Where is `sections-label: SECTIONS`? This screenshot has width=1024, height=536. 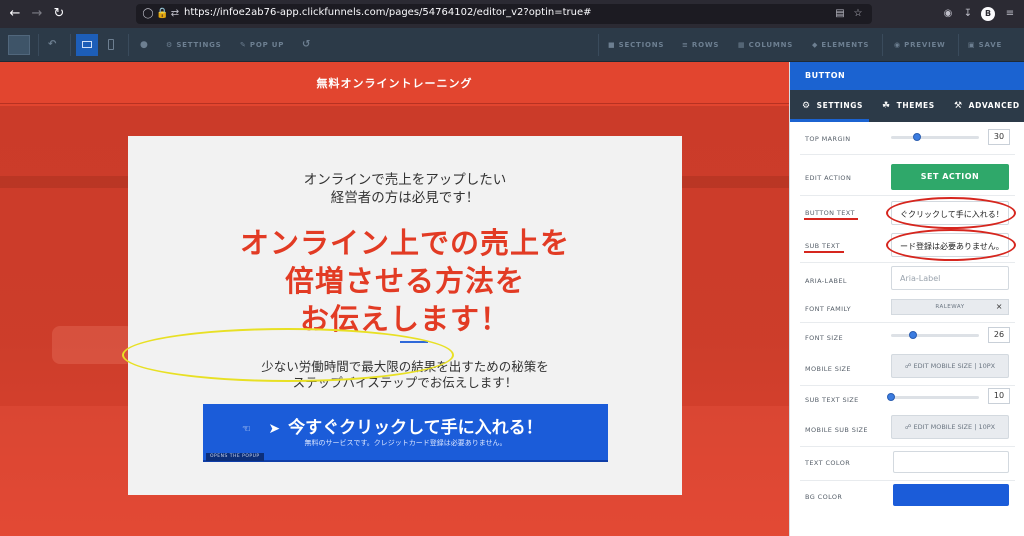
sections-label: SECTIONS is located at coordinates (641, 45).